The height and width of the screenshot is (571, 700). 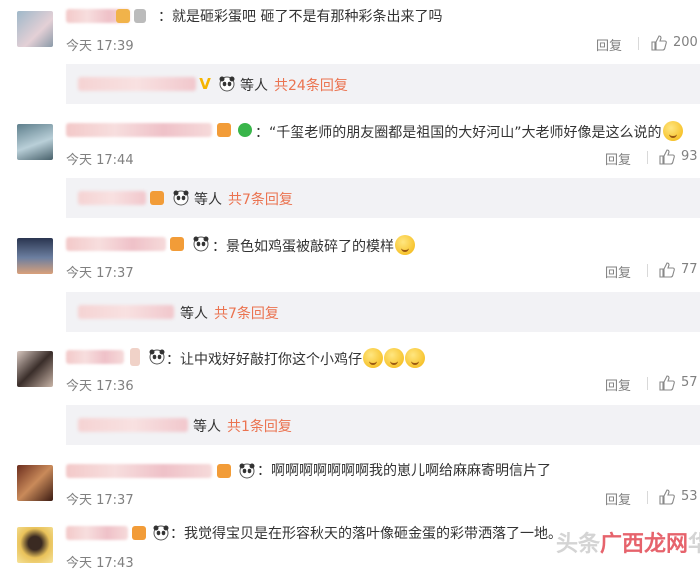 What do you see at coordinates (259, 426) in the screenshot?
I see `sub-reply-count-link: 共1条回复` at bounding box center [259, 426].